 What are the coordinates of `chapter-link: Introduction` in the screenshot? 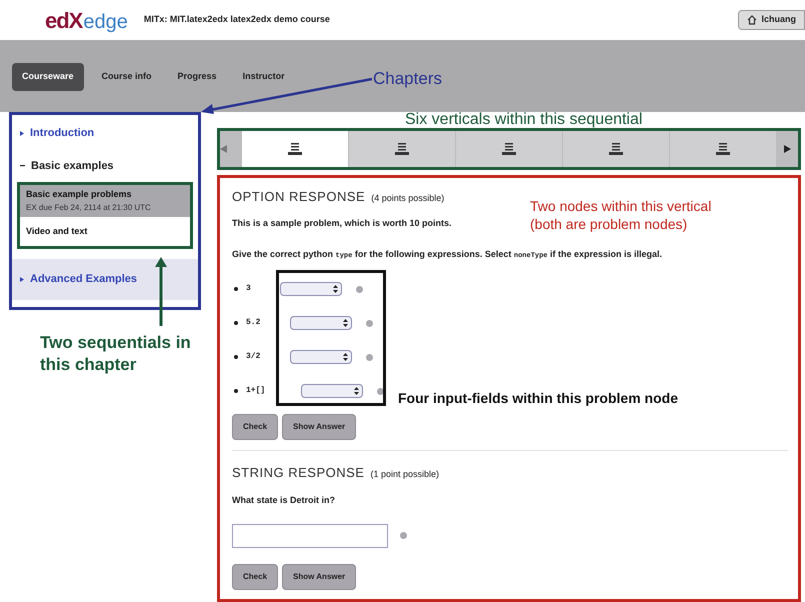 It's located at (105, 133).